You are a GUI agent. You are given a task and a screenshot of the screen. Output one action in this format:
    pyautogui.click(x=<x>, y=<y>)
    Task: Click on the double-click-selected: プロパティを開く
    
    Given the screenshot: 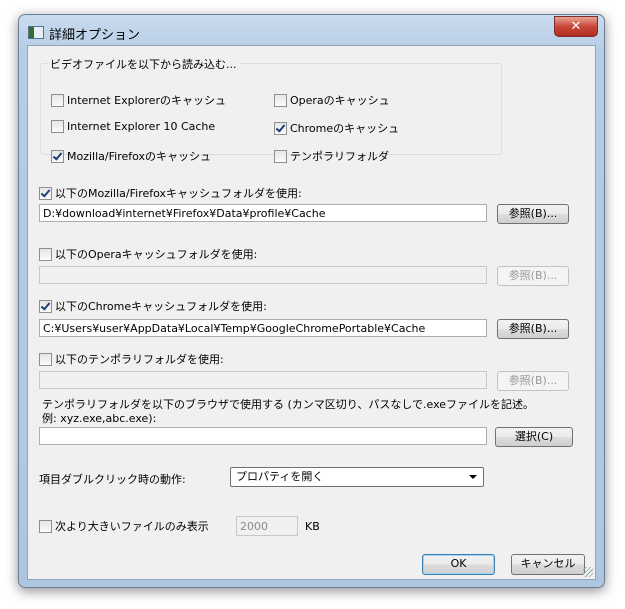 What is the action you would take?
    pyautogui.click(x=280, y=476)
    